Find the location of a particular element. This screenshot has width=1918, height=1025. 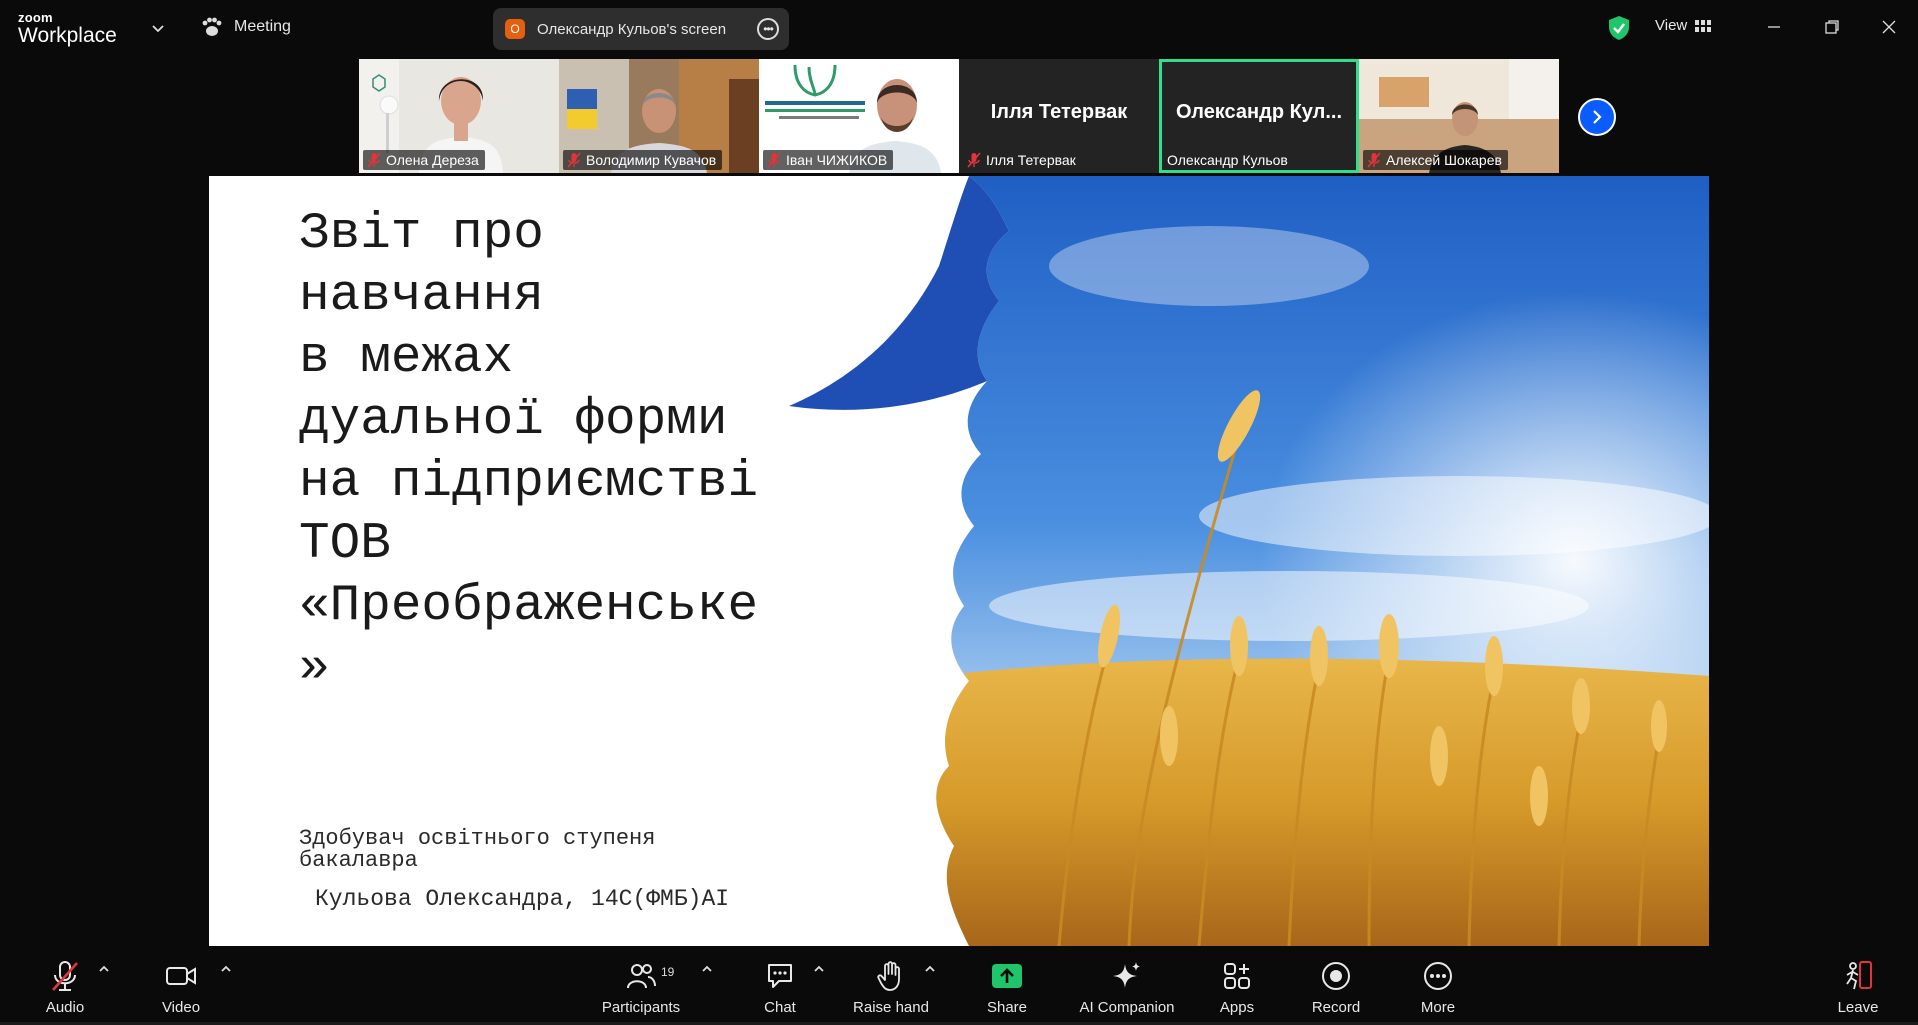

leave-button: Leave is located at coordinates (1858, 986).